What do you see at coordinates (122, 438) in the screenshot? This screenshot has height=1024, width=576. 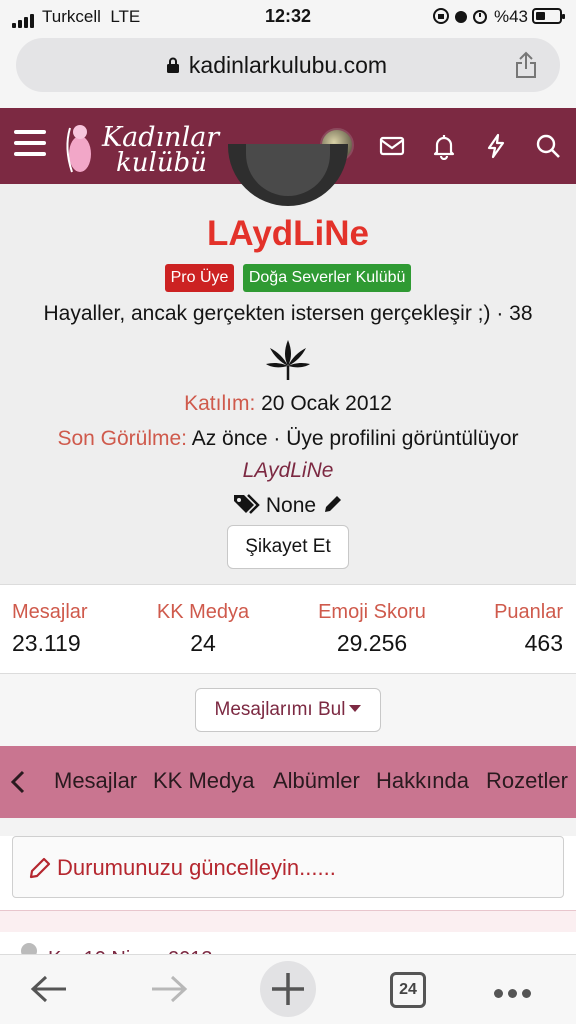 I see `last-seen-label: Son Görülme:` at bounding box center [122, 438].